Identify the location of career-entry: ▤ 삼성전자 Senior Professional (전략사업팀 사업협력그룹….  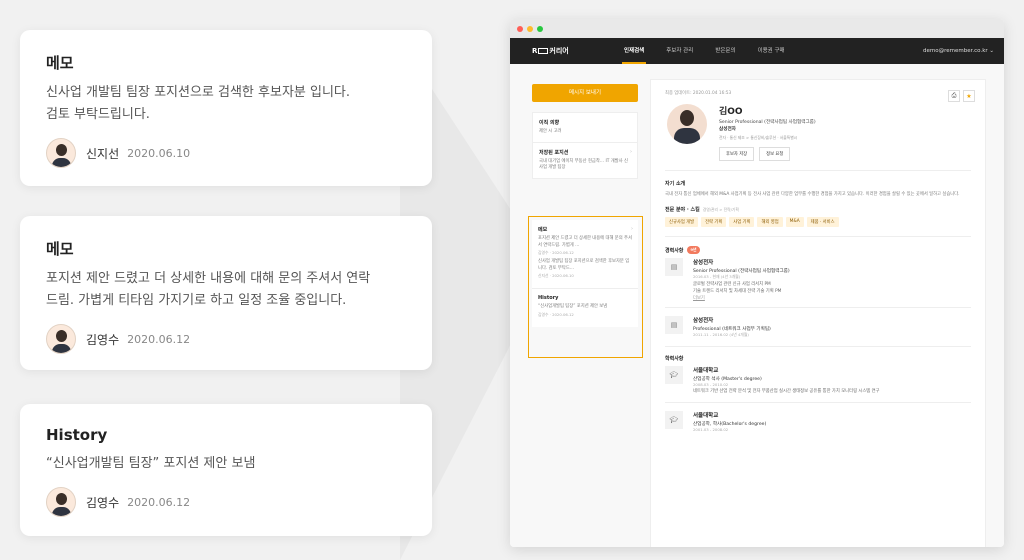
(818, 283).